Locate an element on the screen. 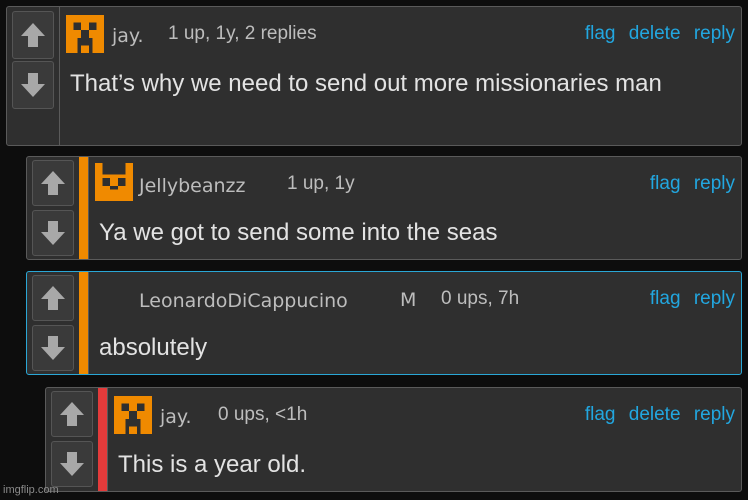 This screenshot has height=500, width=748. username: Jellybeanzz is located at coordinates (192, 186).